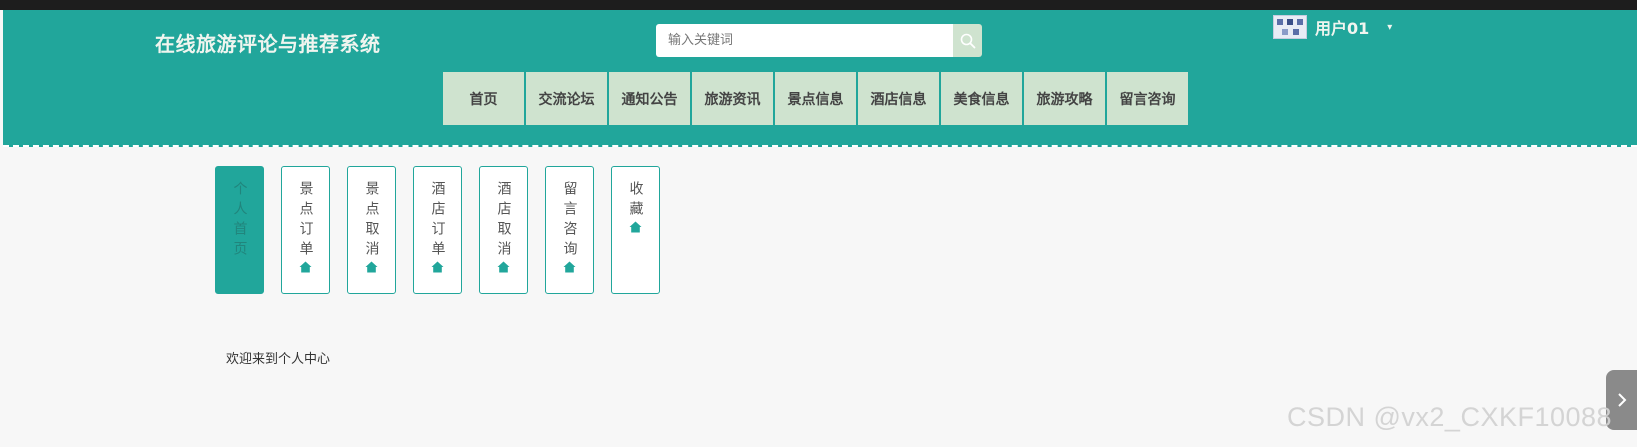  I want to click on user-menu: 用户01 ▾, so click(1332, 27).